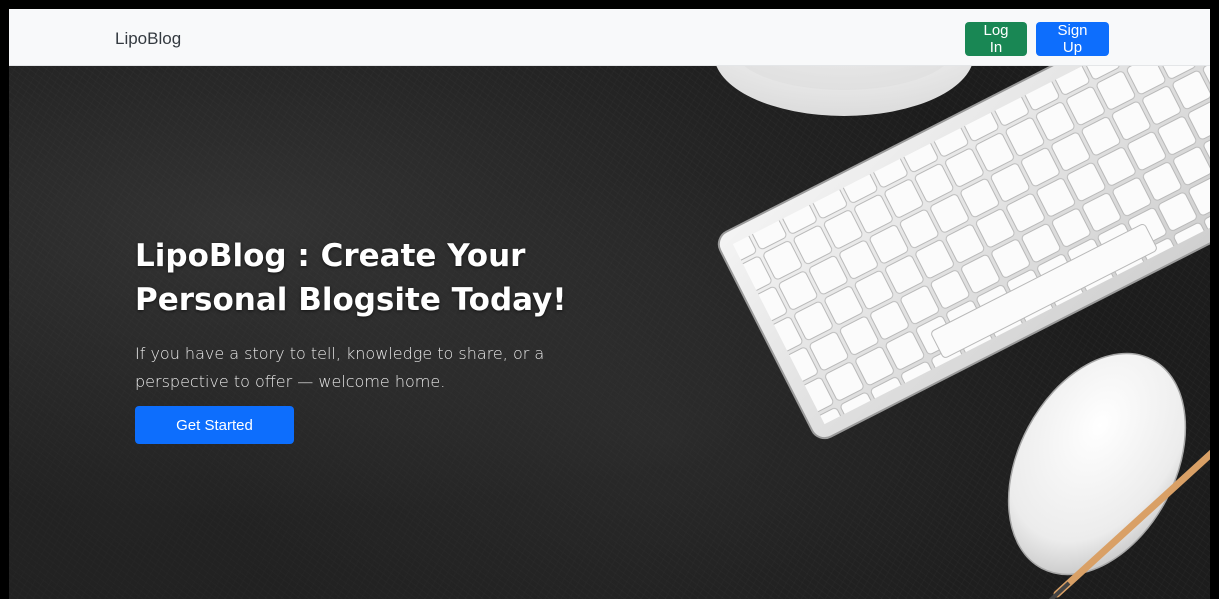 This screenshot has width=1219, height=599. Describe the element at coordinates (148, 38) in the screenshot. I see `brand-logo-link: LipoBlog` at that location.